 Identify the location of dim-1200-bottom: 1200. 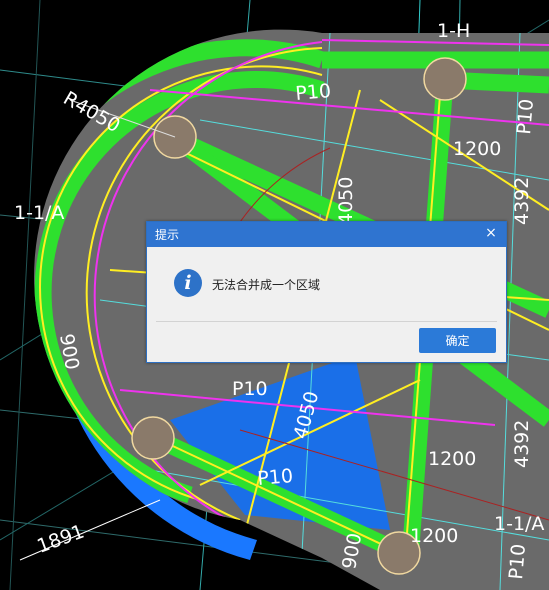
(434, 536).